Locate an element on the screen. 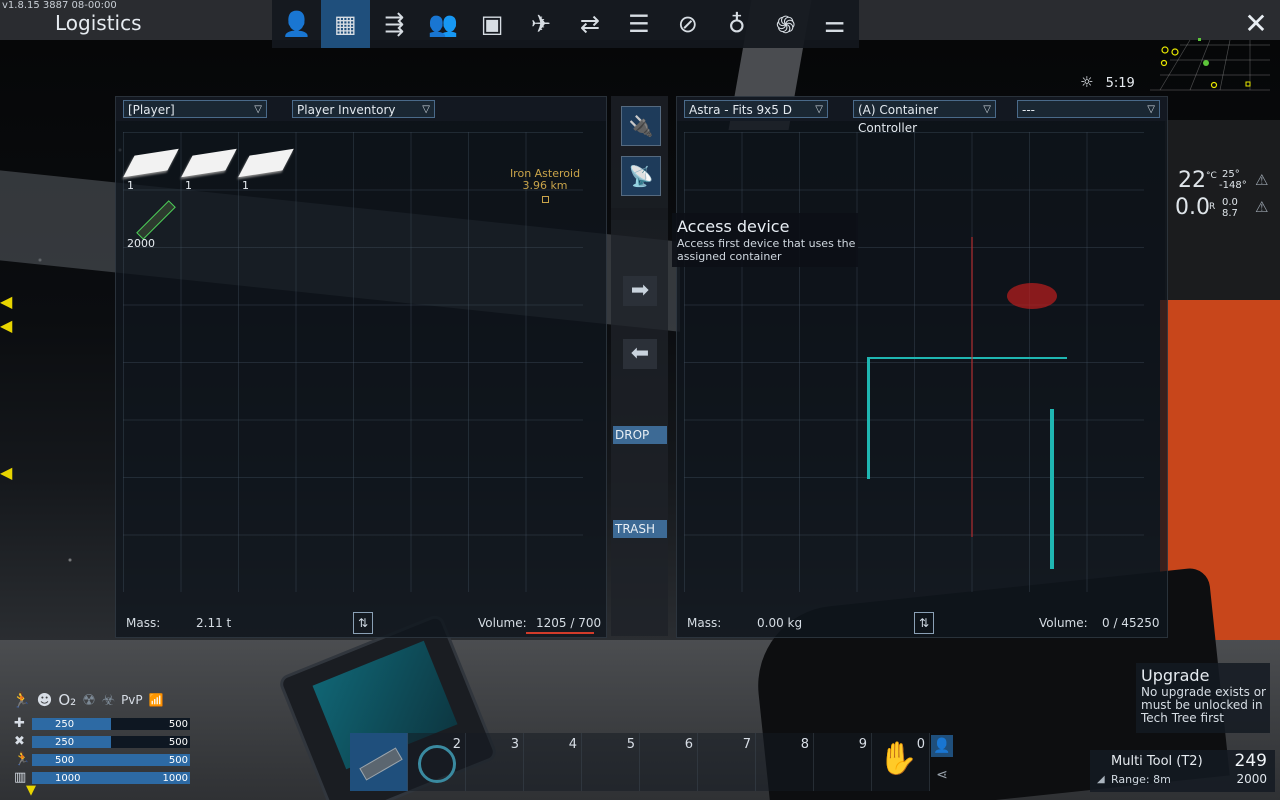 This screenshot has width=1280, height=800. logistics-icon: ▦ is located at coordinates (345, 24).